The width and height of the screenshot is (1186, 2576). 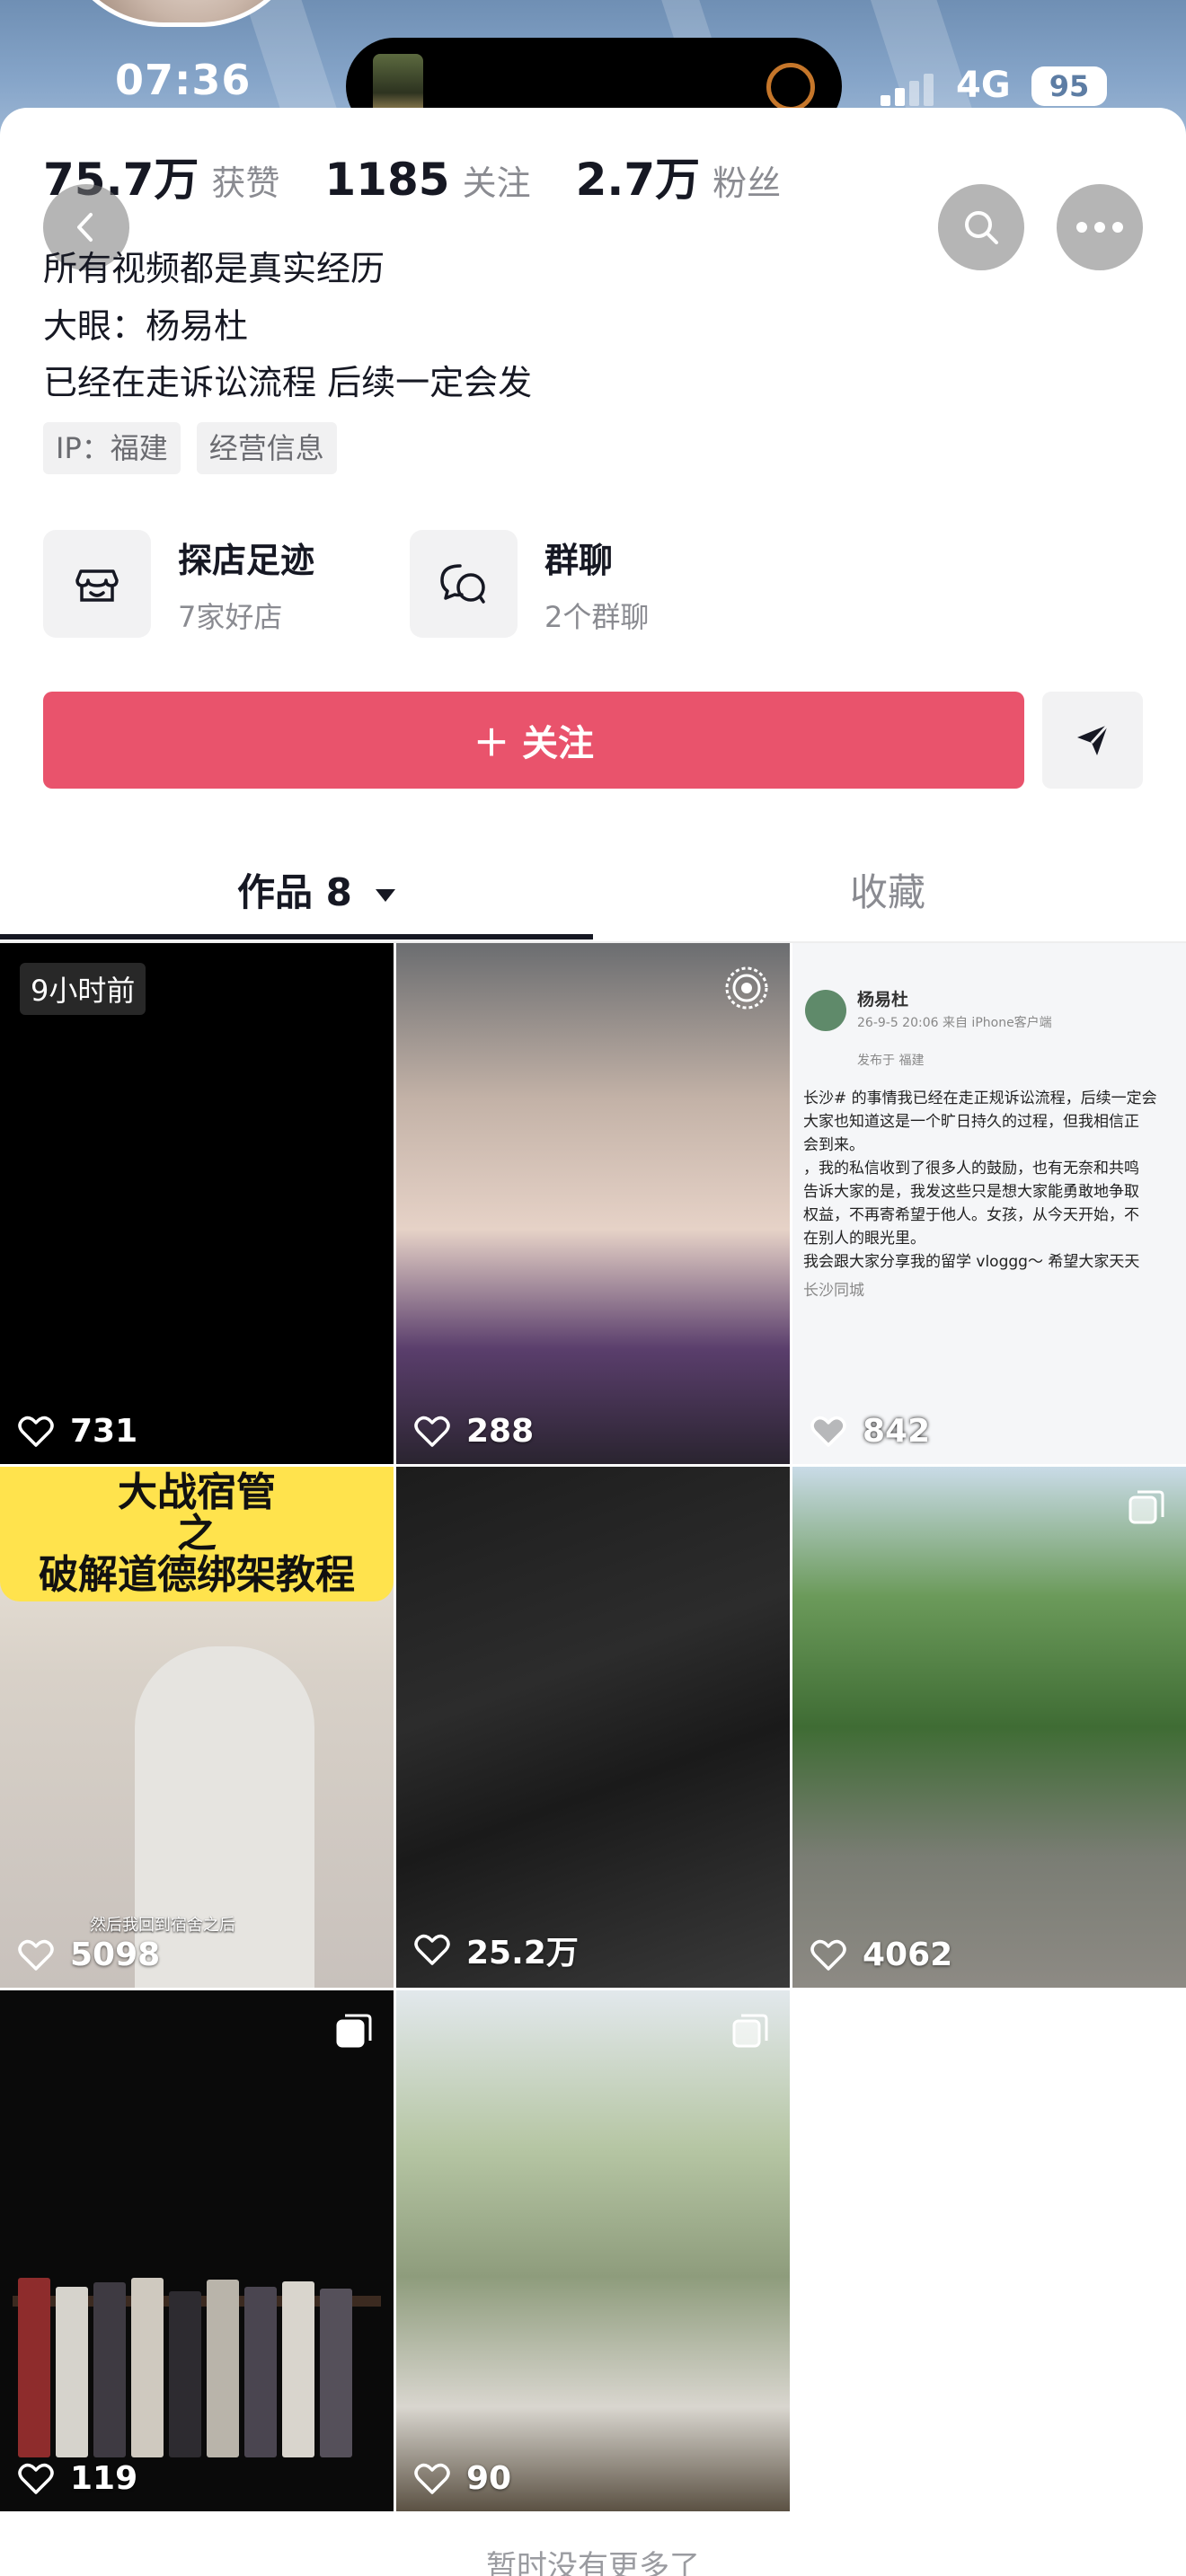 I want to click on video-thumbnail: 288, so click(x=593, y=1203).